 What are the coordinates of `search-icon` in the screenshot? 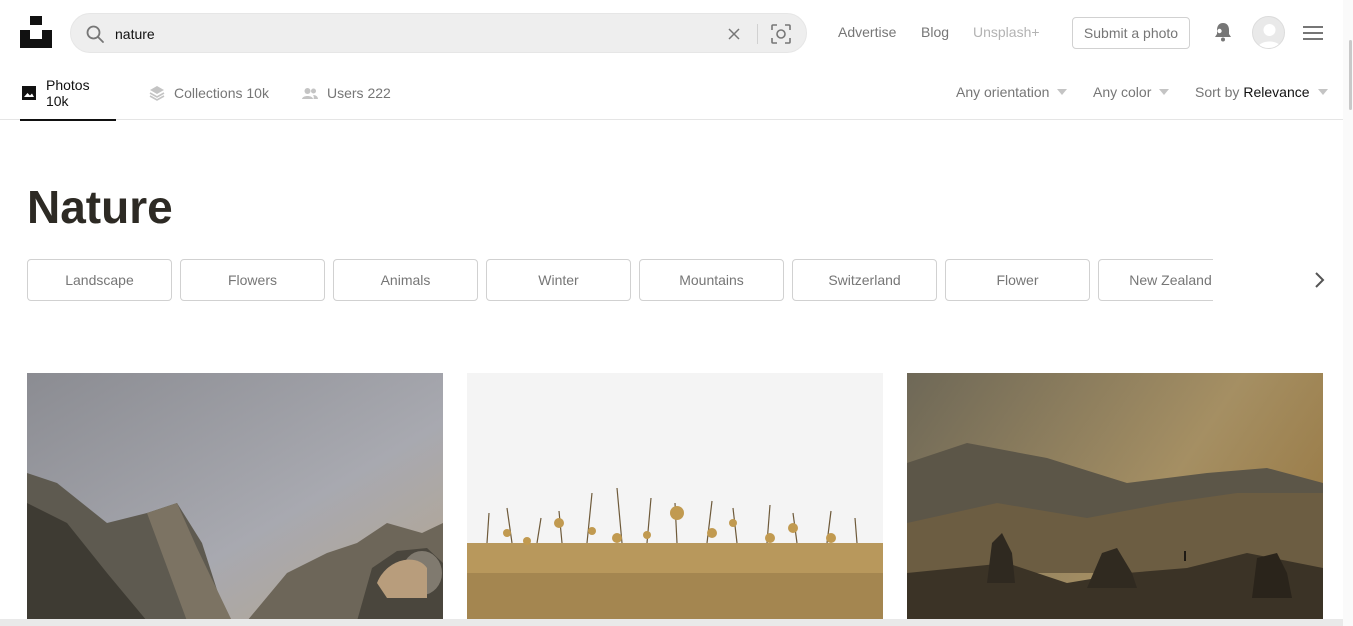 It's located at (95, 34).